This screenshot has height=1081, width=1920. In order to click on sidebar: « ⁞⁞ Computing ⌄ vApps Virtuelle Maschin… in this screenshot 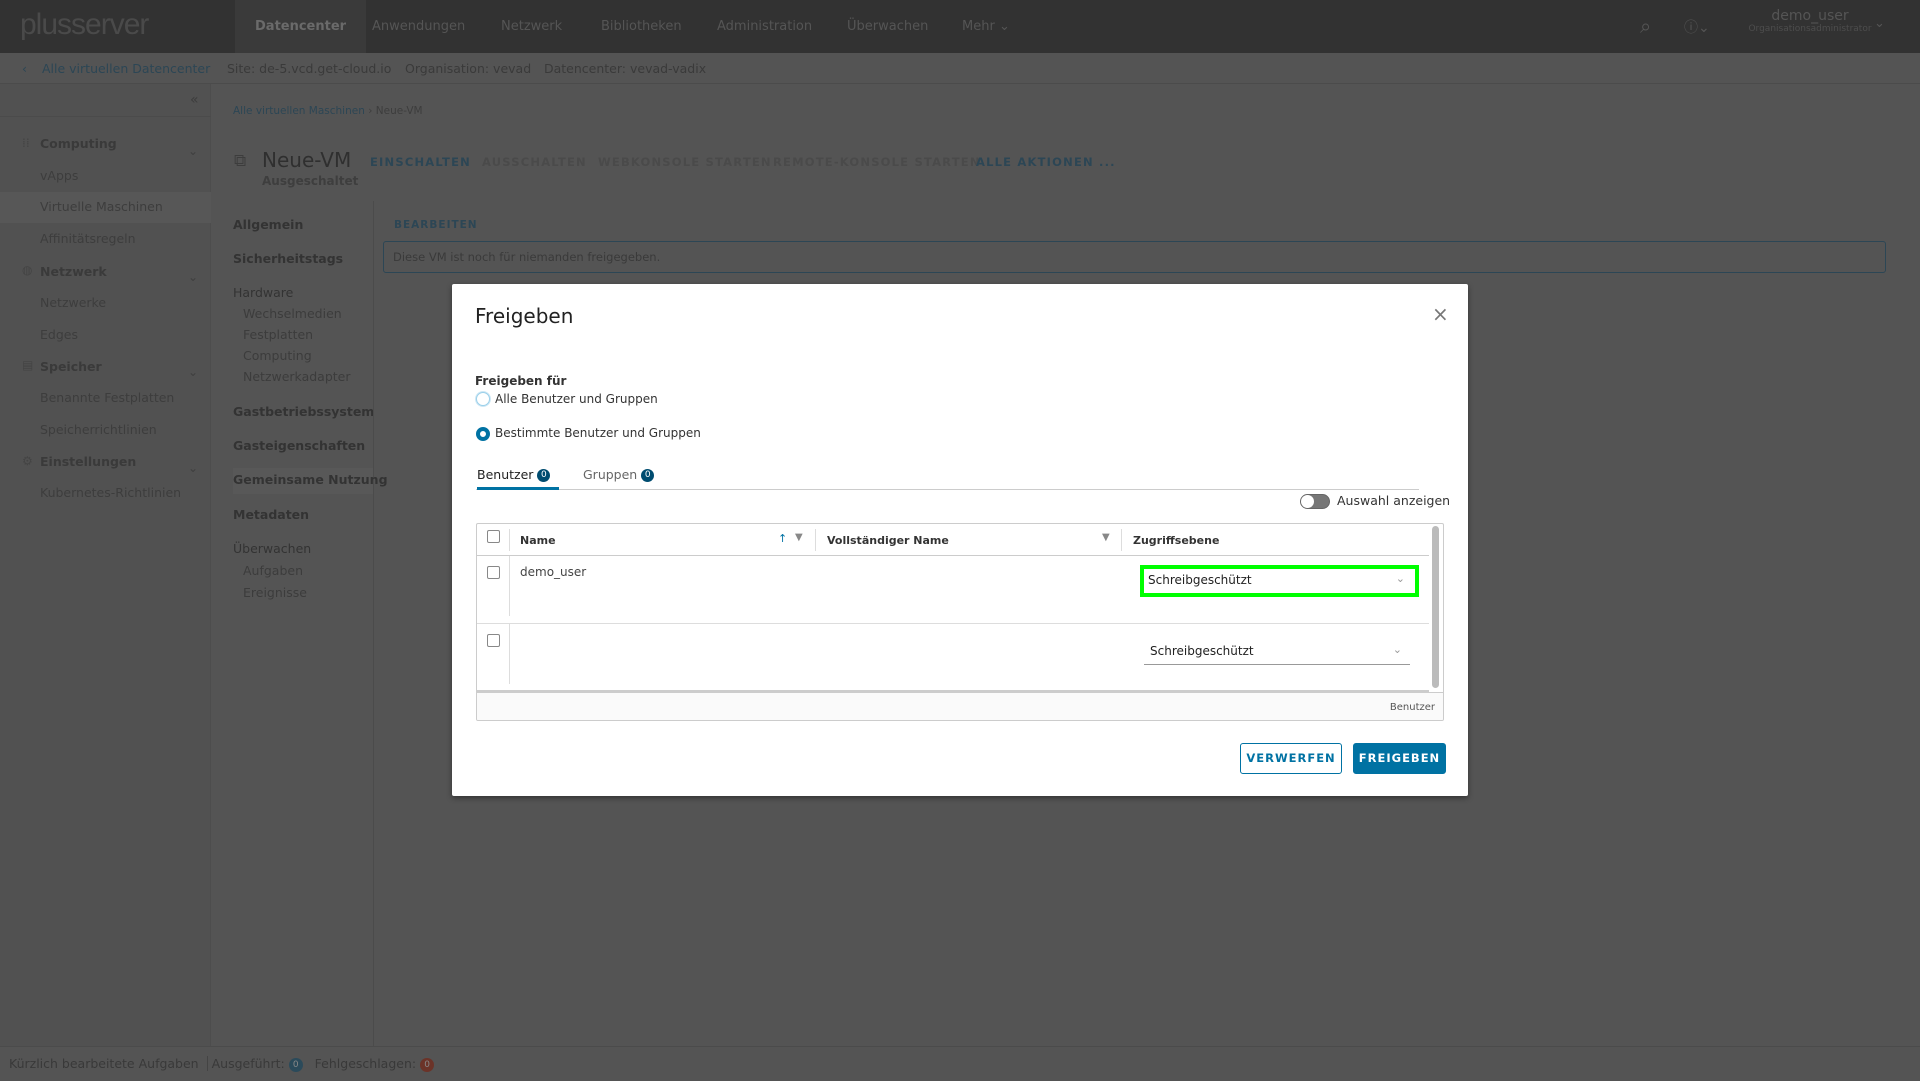, I will do `click(105, 565)`.